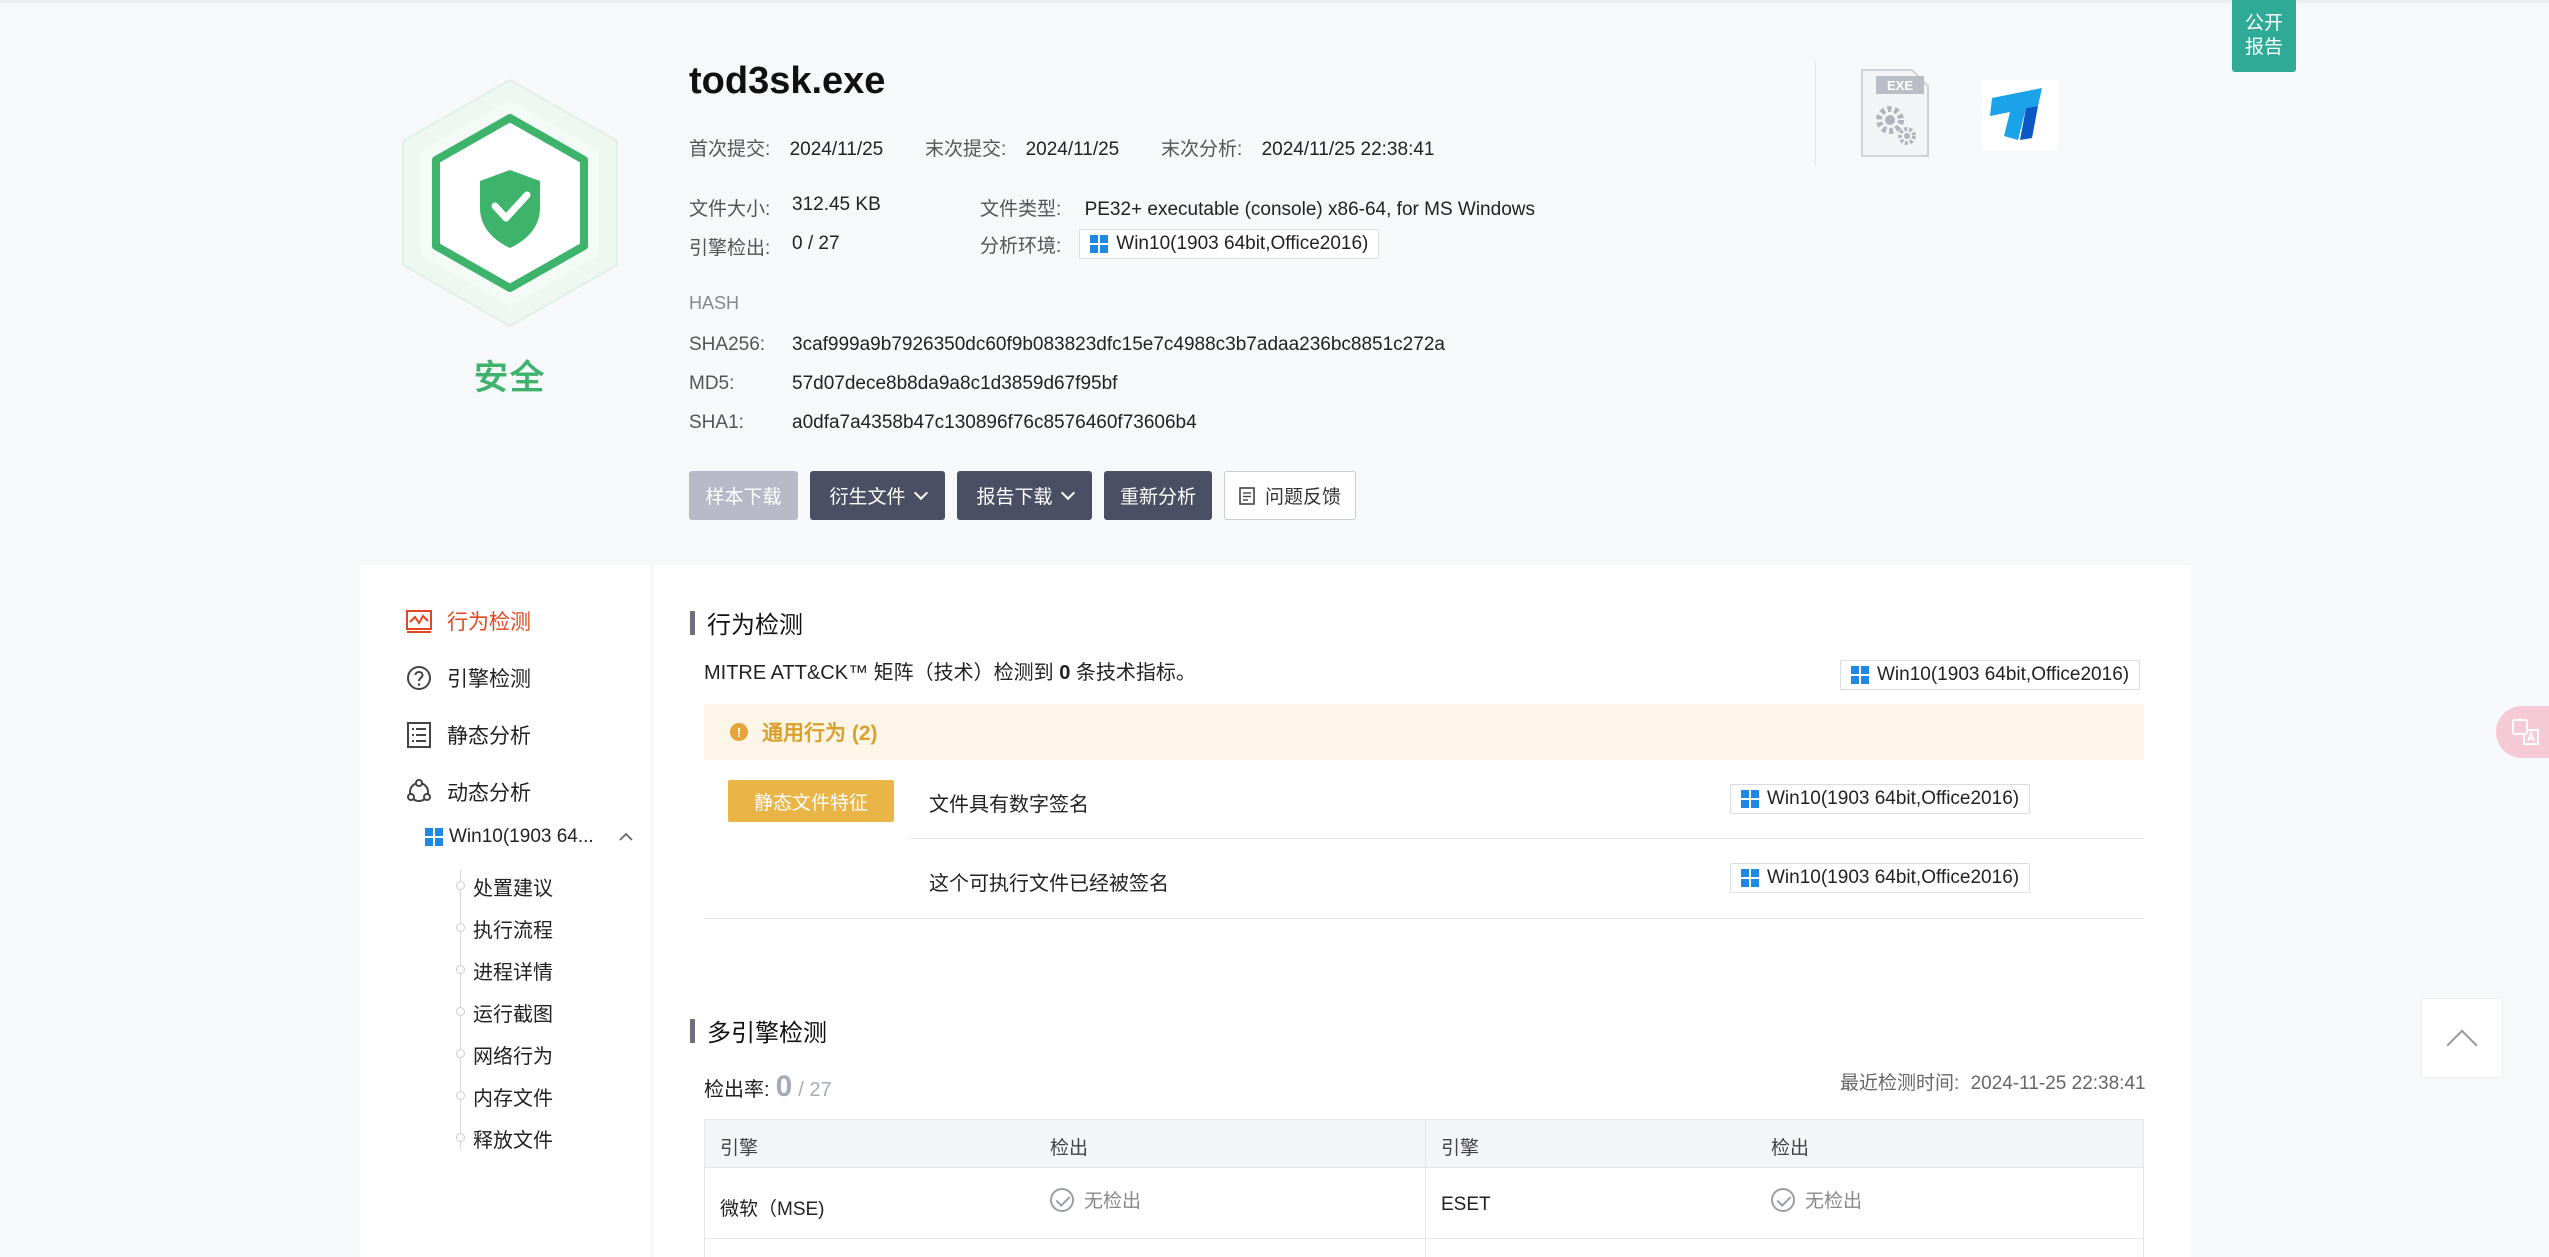  I want to click on feedback-button: 问题反馈, so click(1290, 495).